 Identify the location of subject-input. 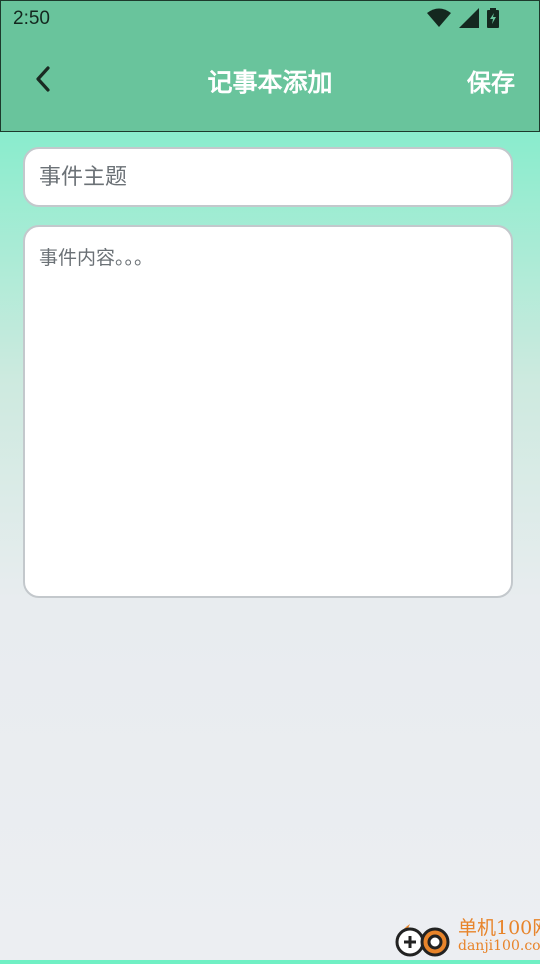
(268, 177).